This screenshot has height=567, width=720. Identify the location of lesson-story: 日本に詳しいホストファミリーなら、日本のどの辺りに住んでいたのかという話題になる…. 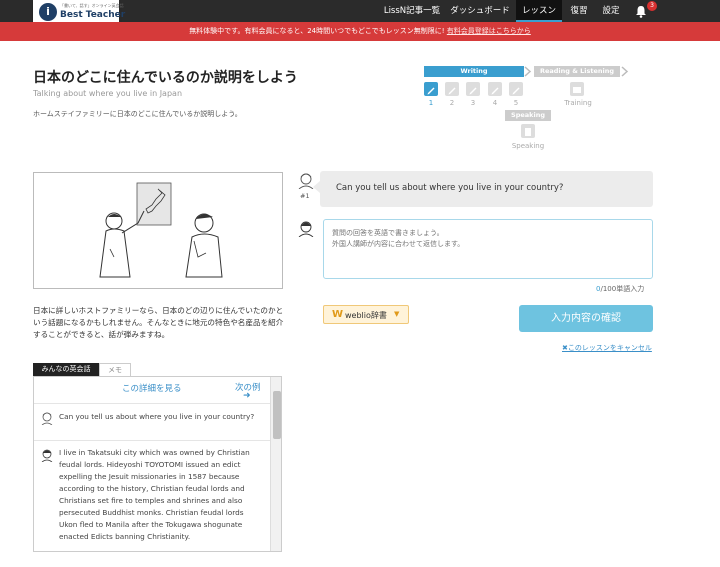
(158, 322).